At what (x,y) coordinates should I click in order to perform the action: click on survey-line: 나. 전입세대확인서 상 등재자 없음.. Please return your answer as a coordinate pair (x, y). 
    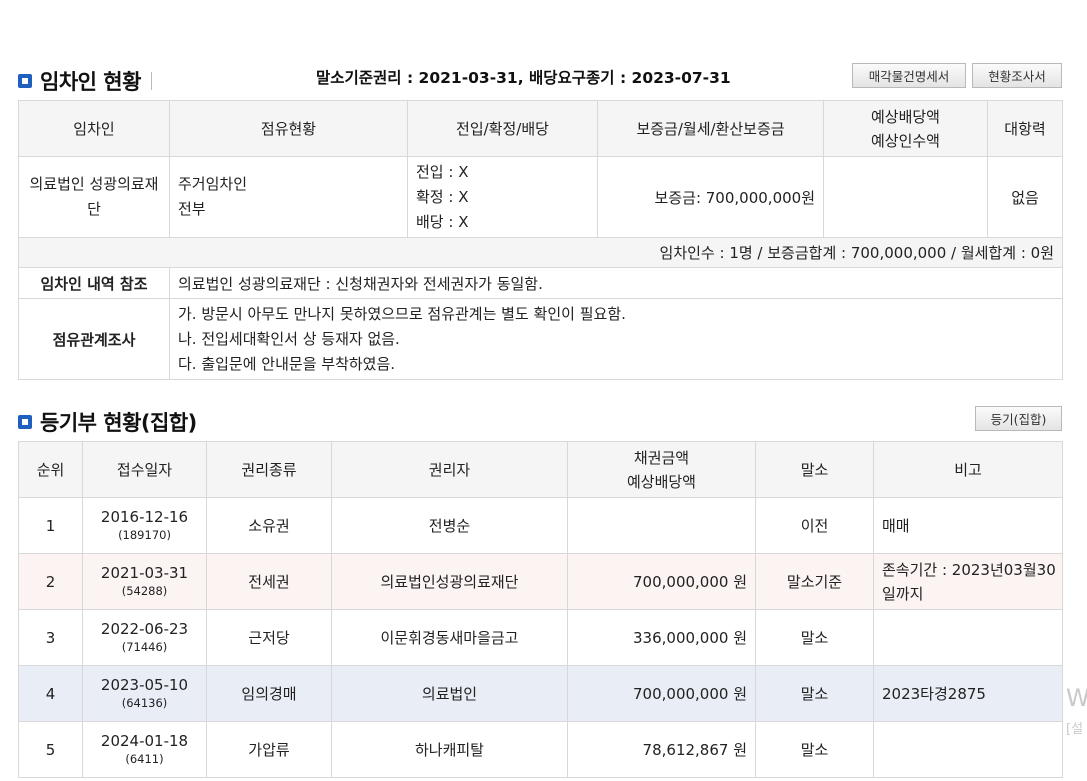
    Looking at the image, I should click on (289, 338).